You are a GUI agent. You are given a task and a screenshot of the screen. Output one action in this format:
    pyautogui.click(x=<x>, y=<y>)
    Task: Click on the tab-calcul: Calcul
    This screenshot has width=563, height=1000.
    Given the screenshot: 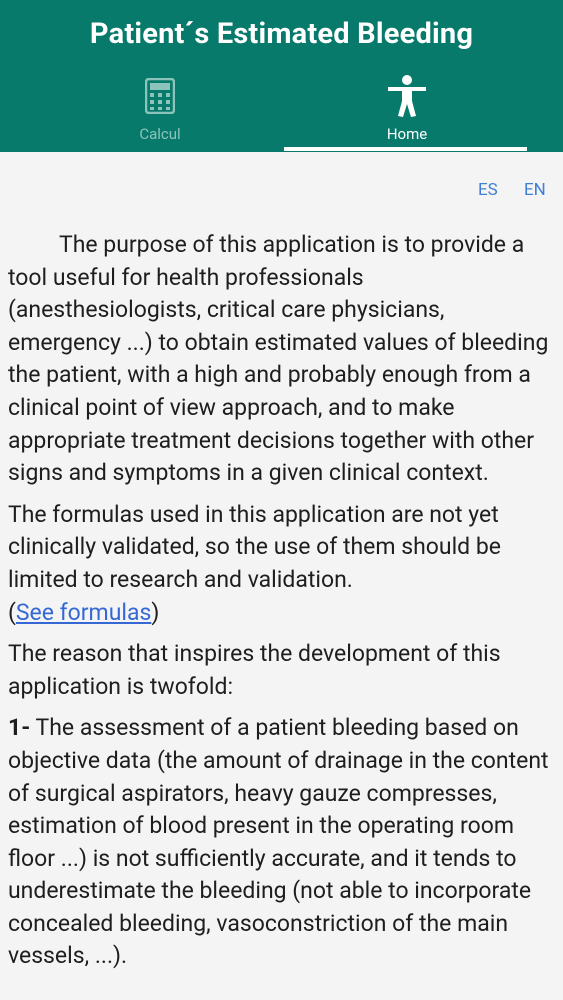 What is the action you would take?
    pyautogui.click(x=160, y=113)
    